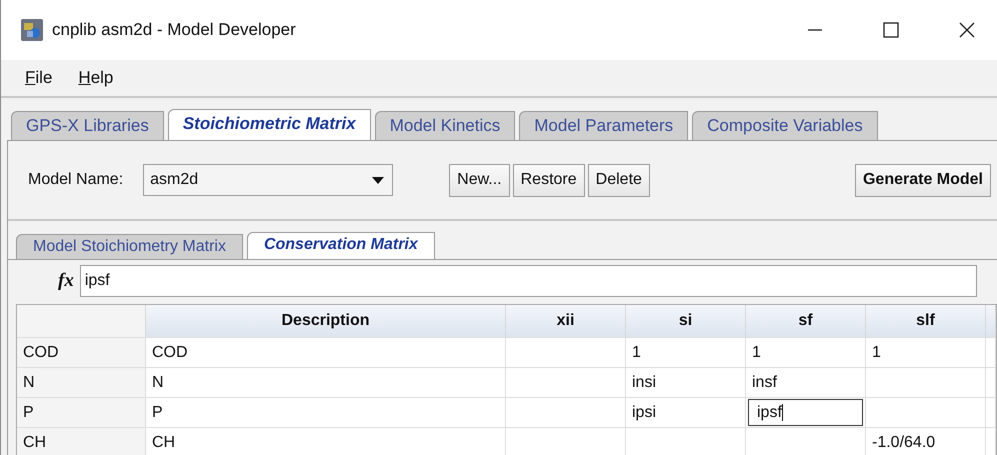 Image resolution: width=997 pixels, height=455 pixels. Describe the element at coordinates (806, 321) in the screenshot. I see `column-header: sf` at that location.